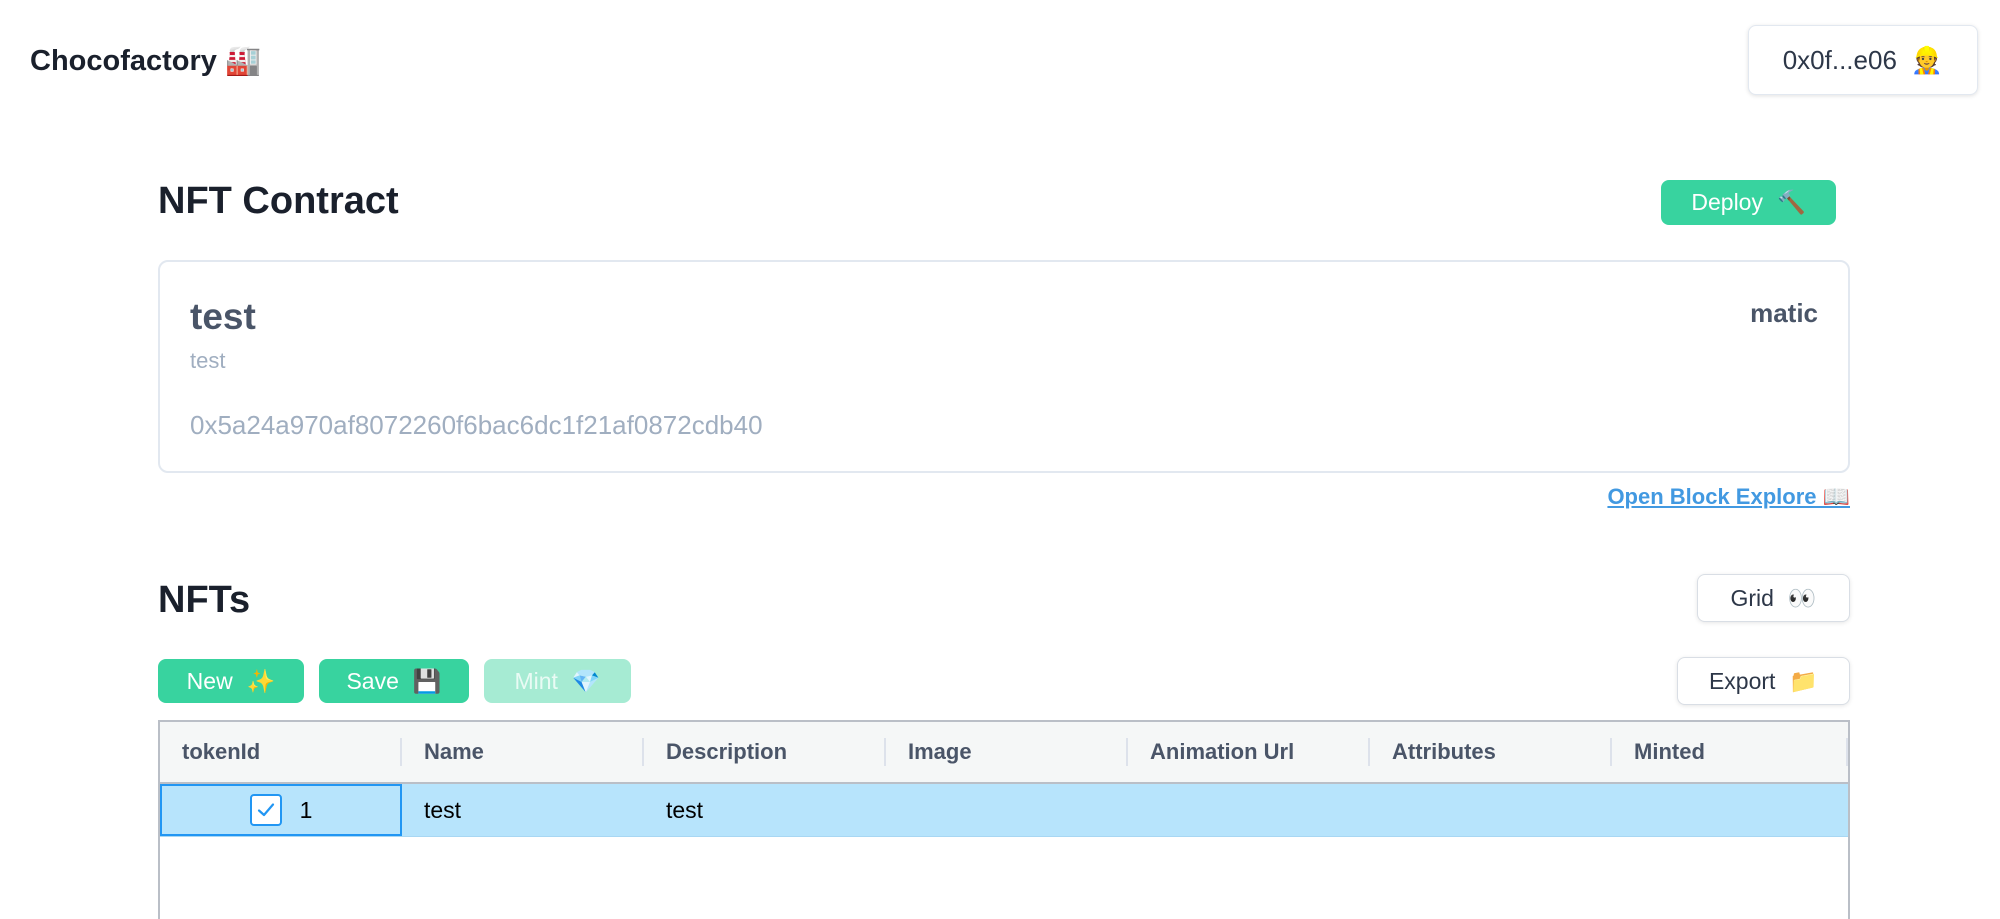  I want to click on open-block-explorer-link: Open Block Explore 📖, so click(1728, 497).